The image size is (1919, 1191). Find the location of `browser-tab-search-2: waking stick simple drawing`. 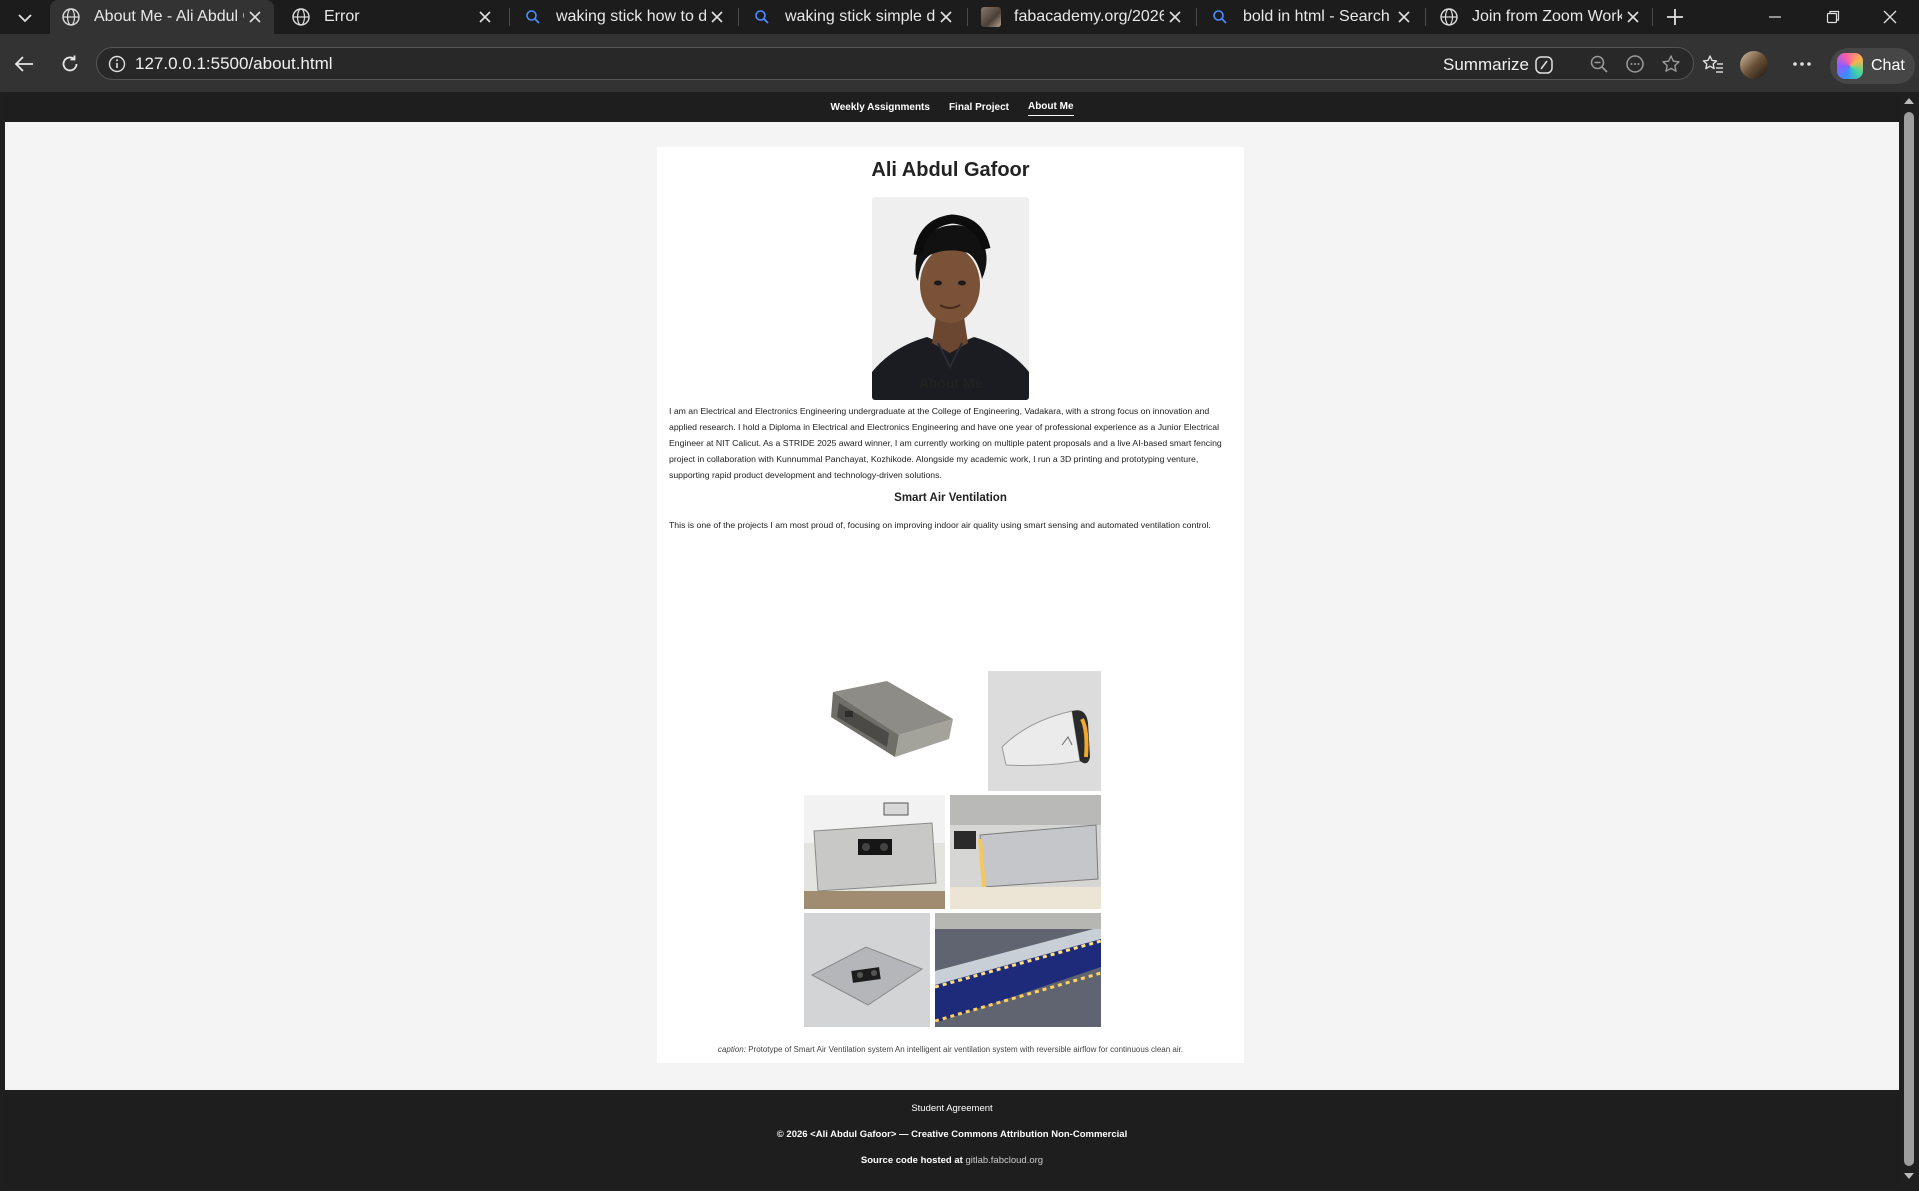

browser-tab-search-2: waking stick simple drawing is located at coordinates (853, 17).